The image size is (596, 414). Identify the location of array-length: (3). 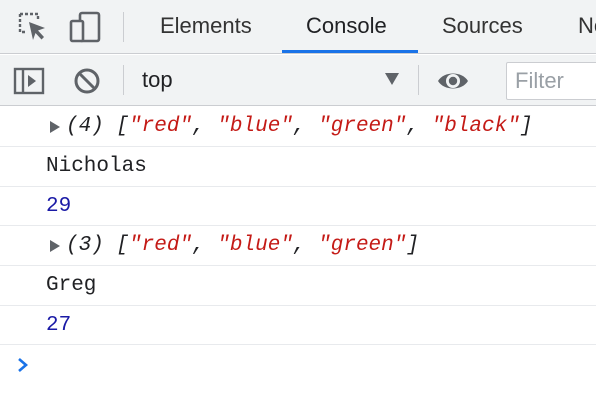
(85, 245).